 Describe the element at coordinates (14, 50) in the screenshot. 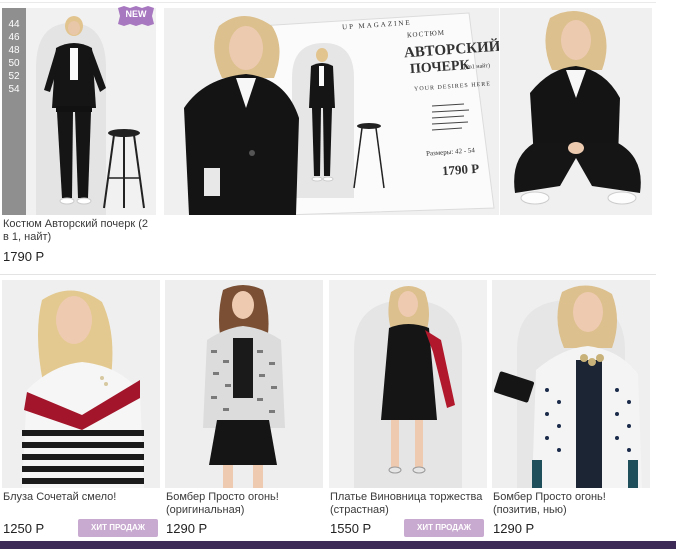

I see `size-option: 48` at that location.